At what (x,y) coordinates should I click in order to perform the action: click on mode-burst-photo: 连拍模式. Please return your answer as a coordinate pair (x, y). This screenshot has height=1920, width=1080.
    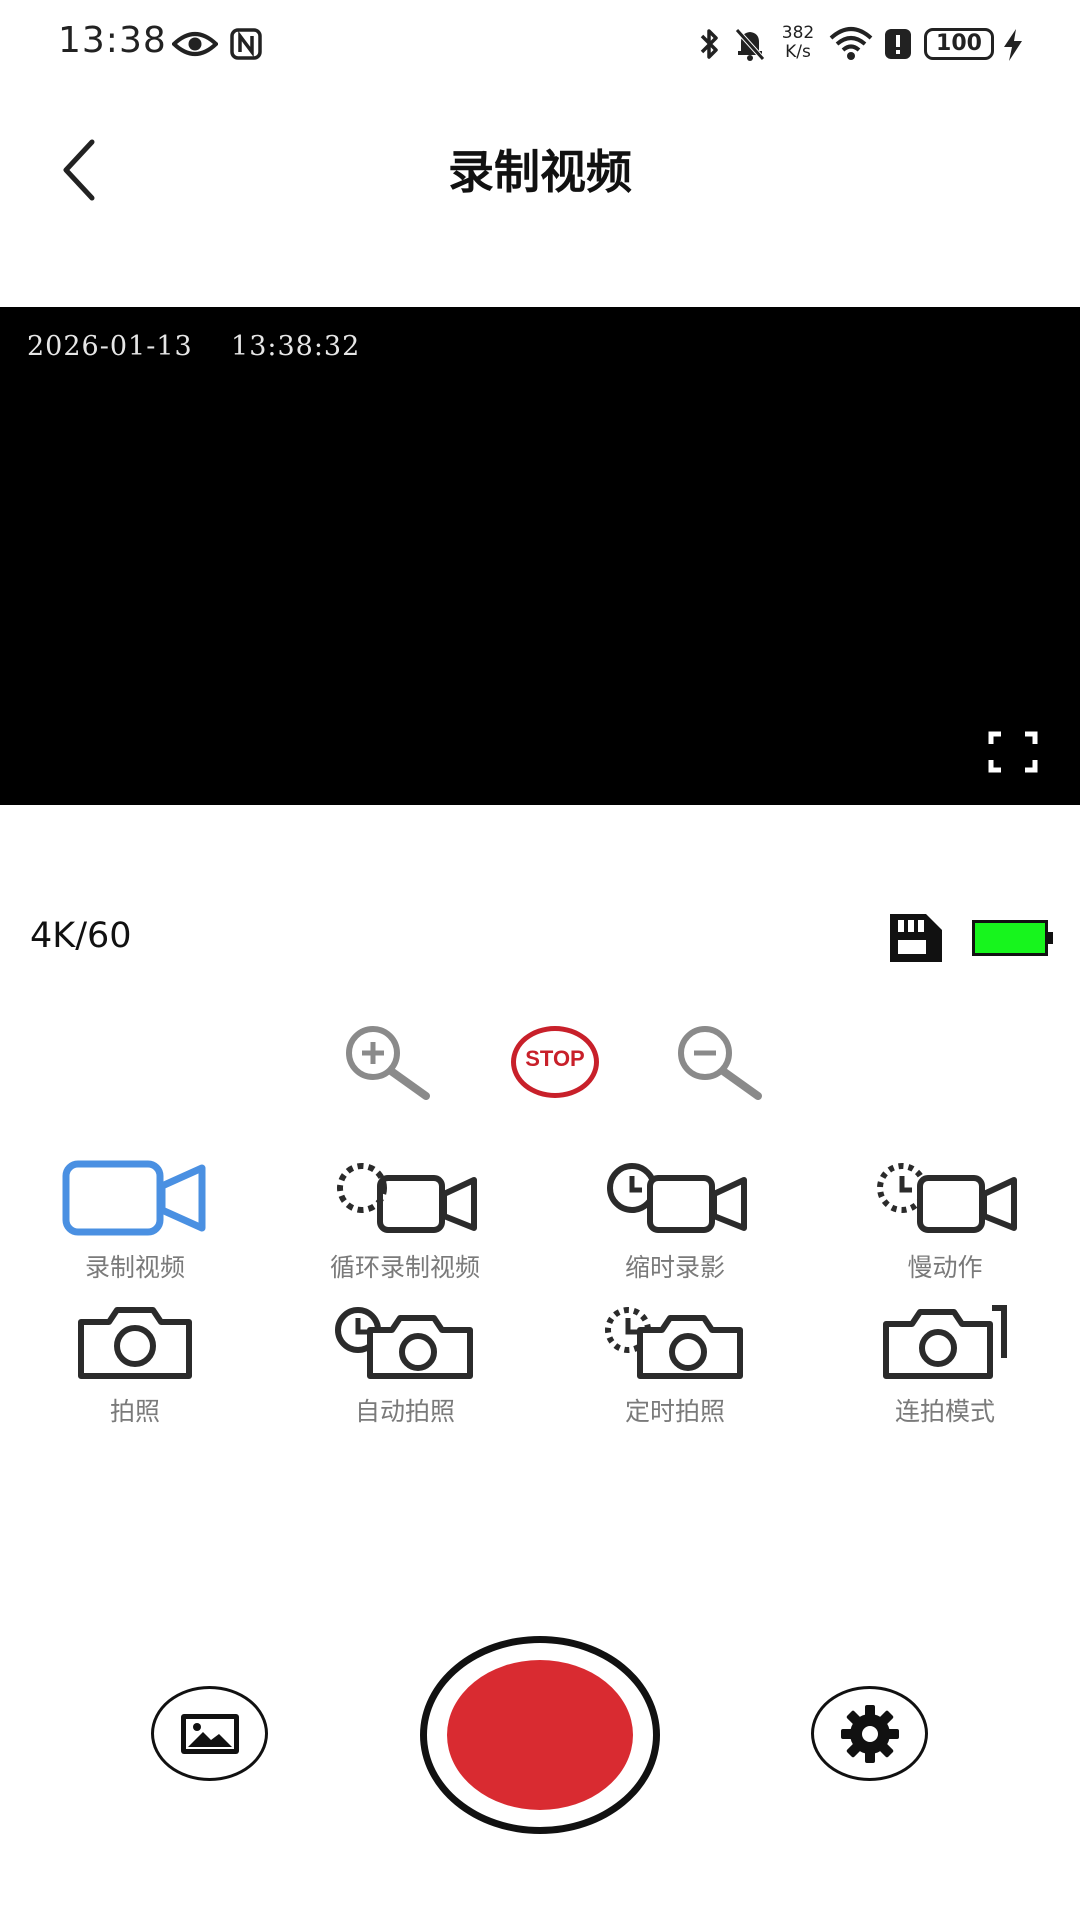
    Looking at the image, I should click on (945, 1369).